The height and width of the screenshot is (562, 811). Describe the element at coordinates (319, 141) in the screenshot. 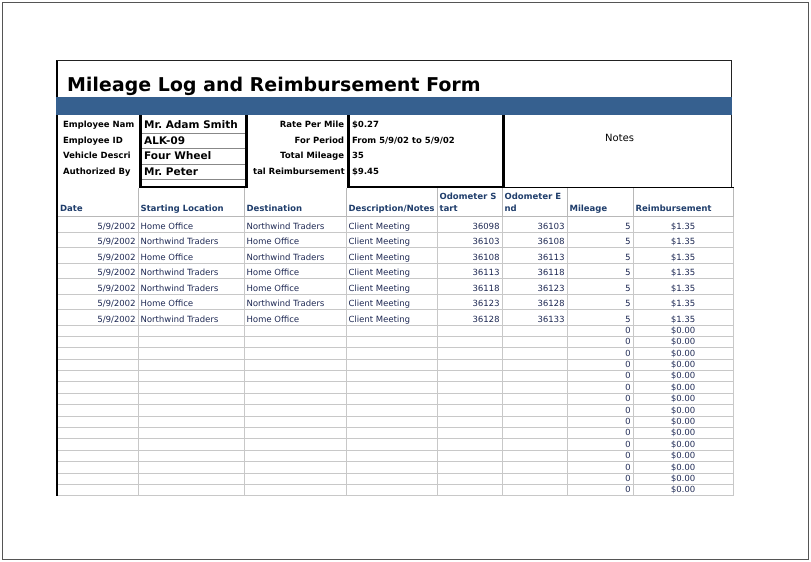

I see `field-label: For Period` at that location.